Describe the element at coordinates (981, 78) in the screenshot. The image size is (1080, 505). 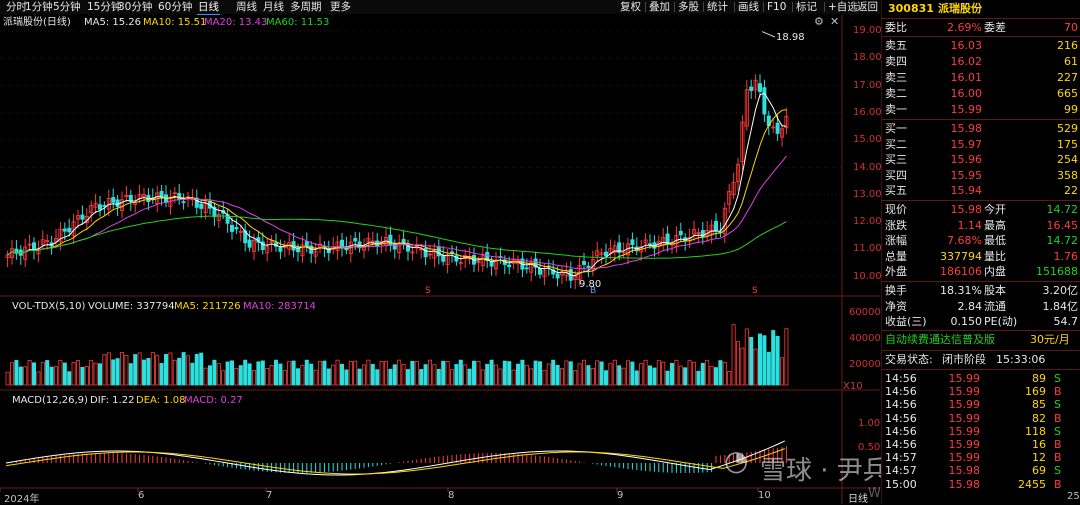
I see `ask-row: 卖三 16.01 227` at that location.